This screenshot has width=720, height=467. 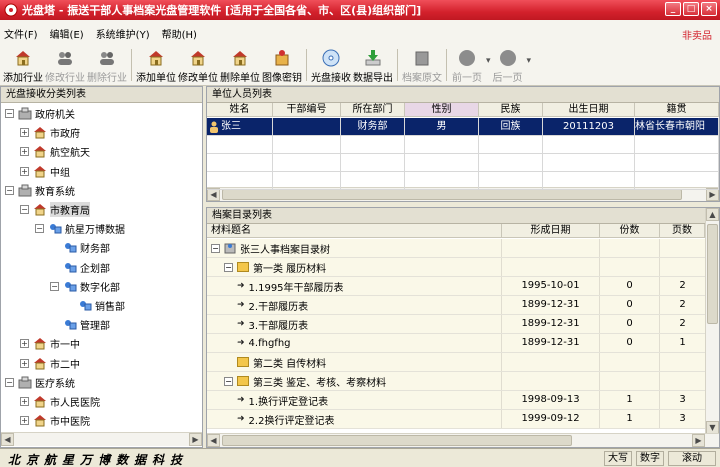 I want to click on toolbar-button-11: 后一页, so click(x=508, y=65).